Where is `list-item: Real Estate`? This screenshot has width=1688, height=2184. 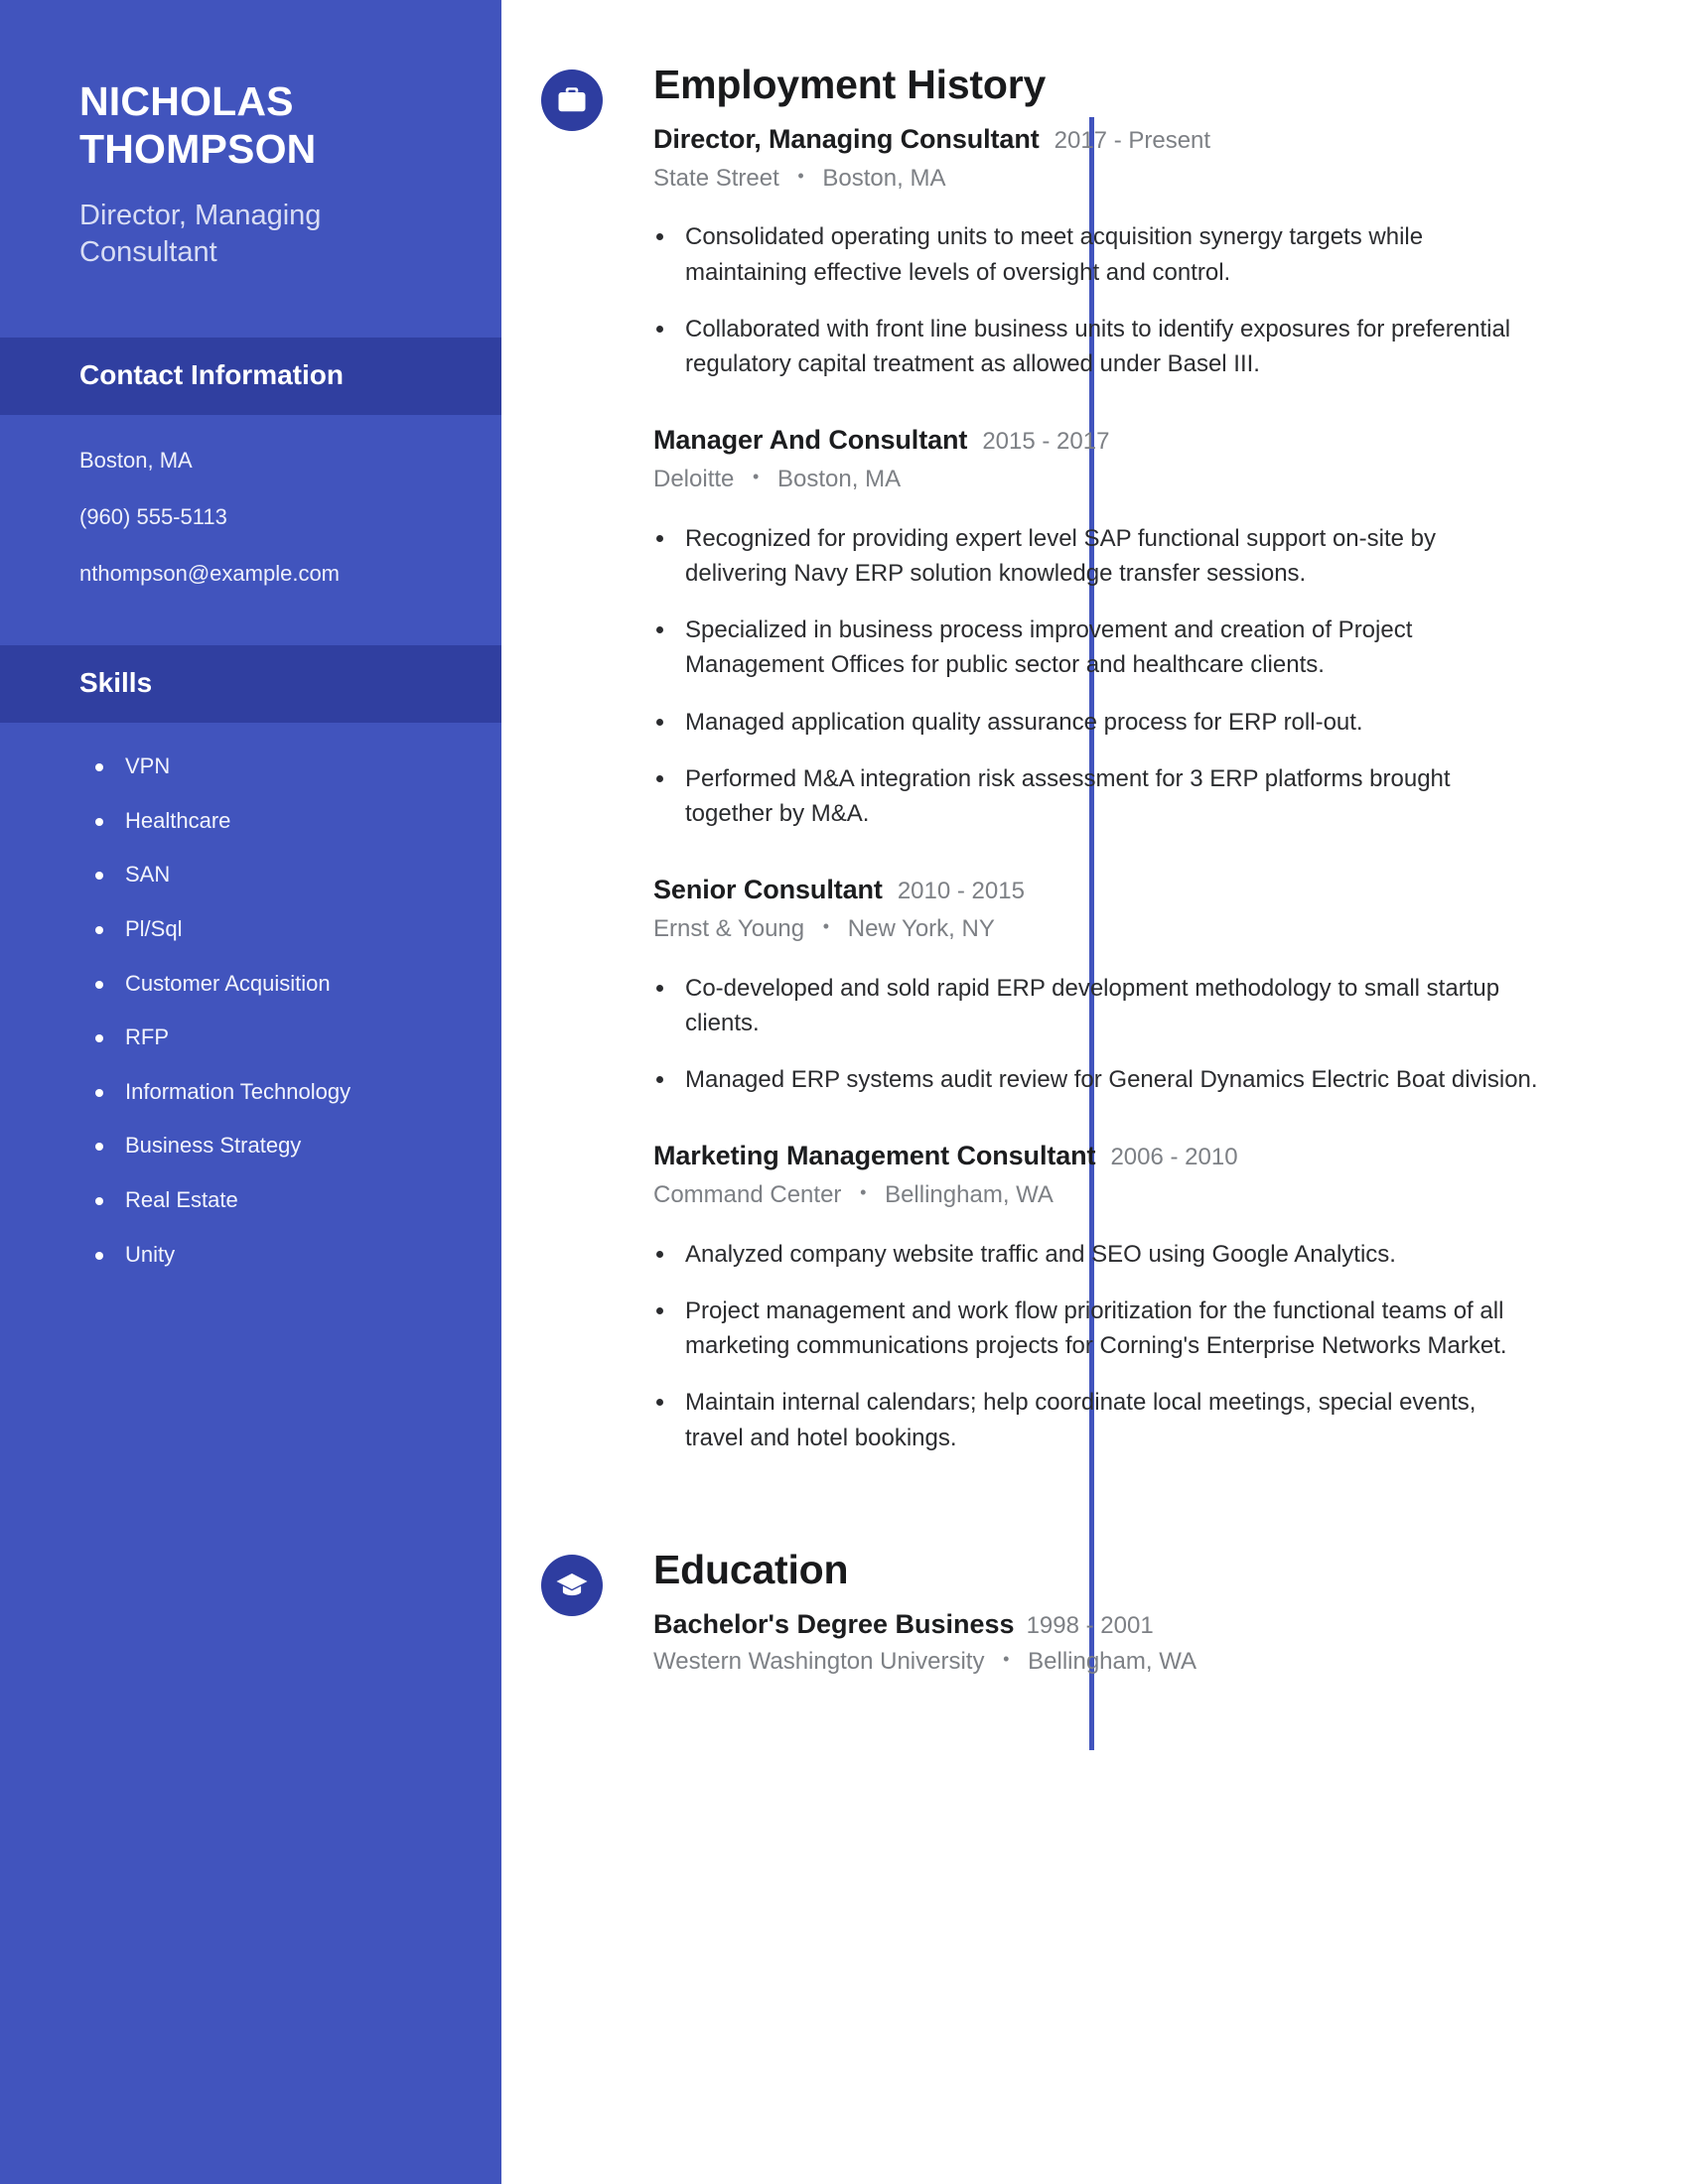
list-item: Real Estate is located at coordinates (266, 1200).